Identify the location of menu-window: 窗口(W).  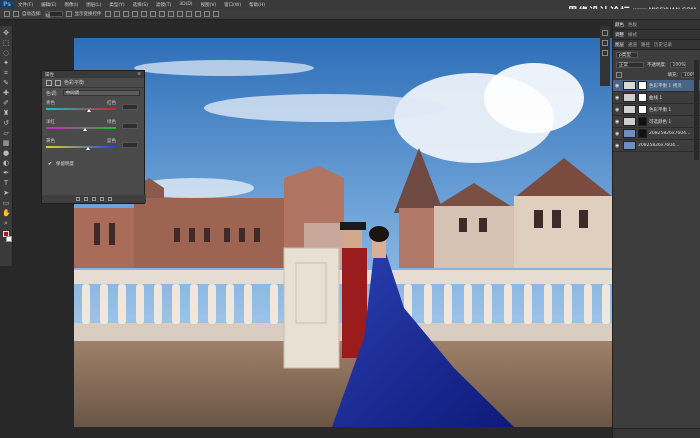
(232, 5).